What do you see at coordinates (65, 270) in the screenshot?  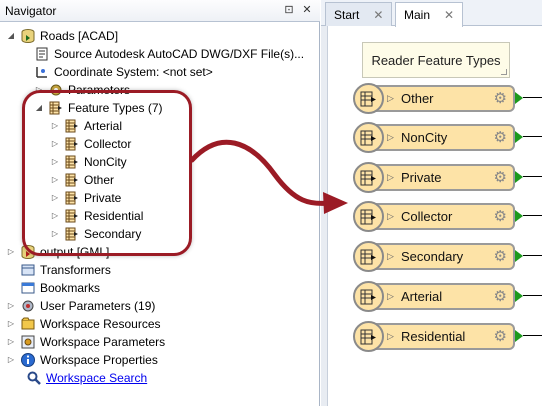 I see `tree-item-transformers: Transformers` at bounding box center [65, 270].